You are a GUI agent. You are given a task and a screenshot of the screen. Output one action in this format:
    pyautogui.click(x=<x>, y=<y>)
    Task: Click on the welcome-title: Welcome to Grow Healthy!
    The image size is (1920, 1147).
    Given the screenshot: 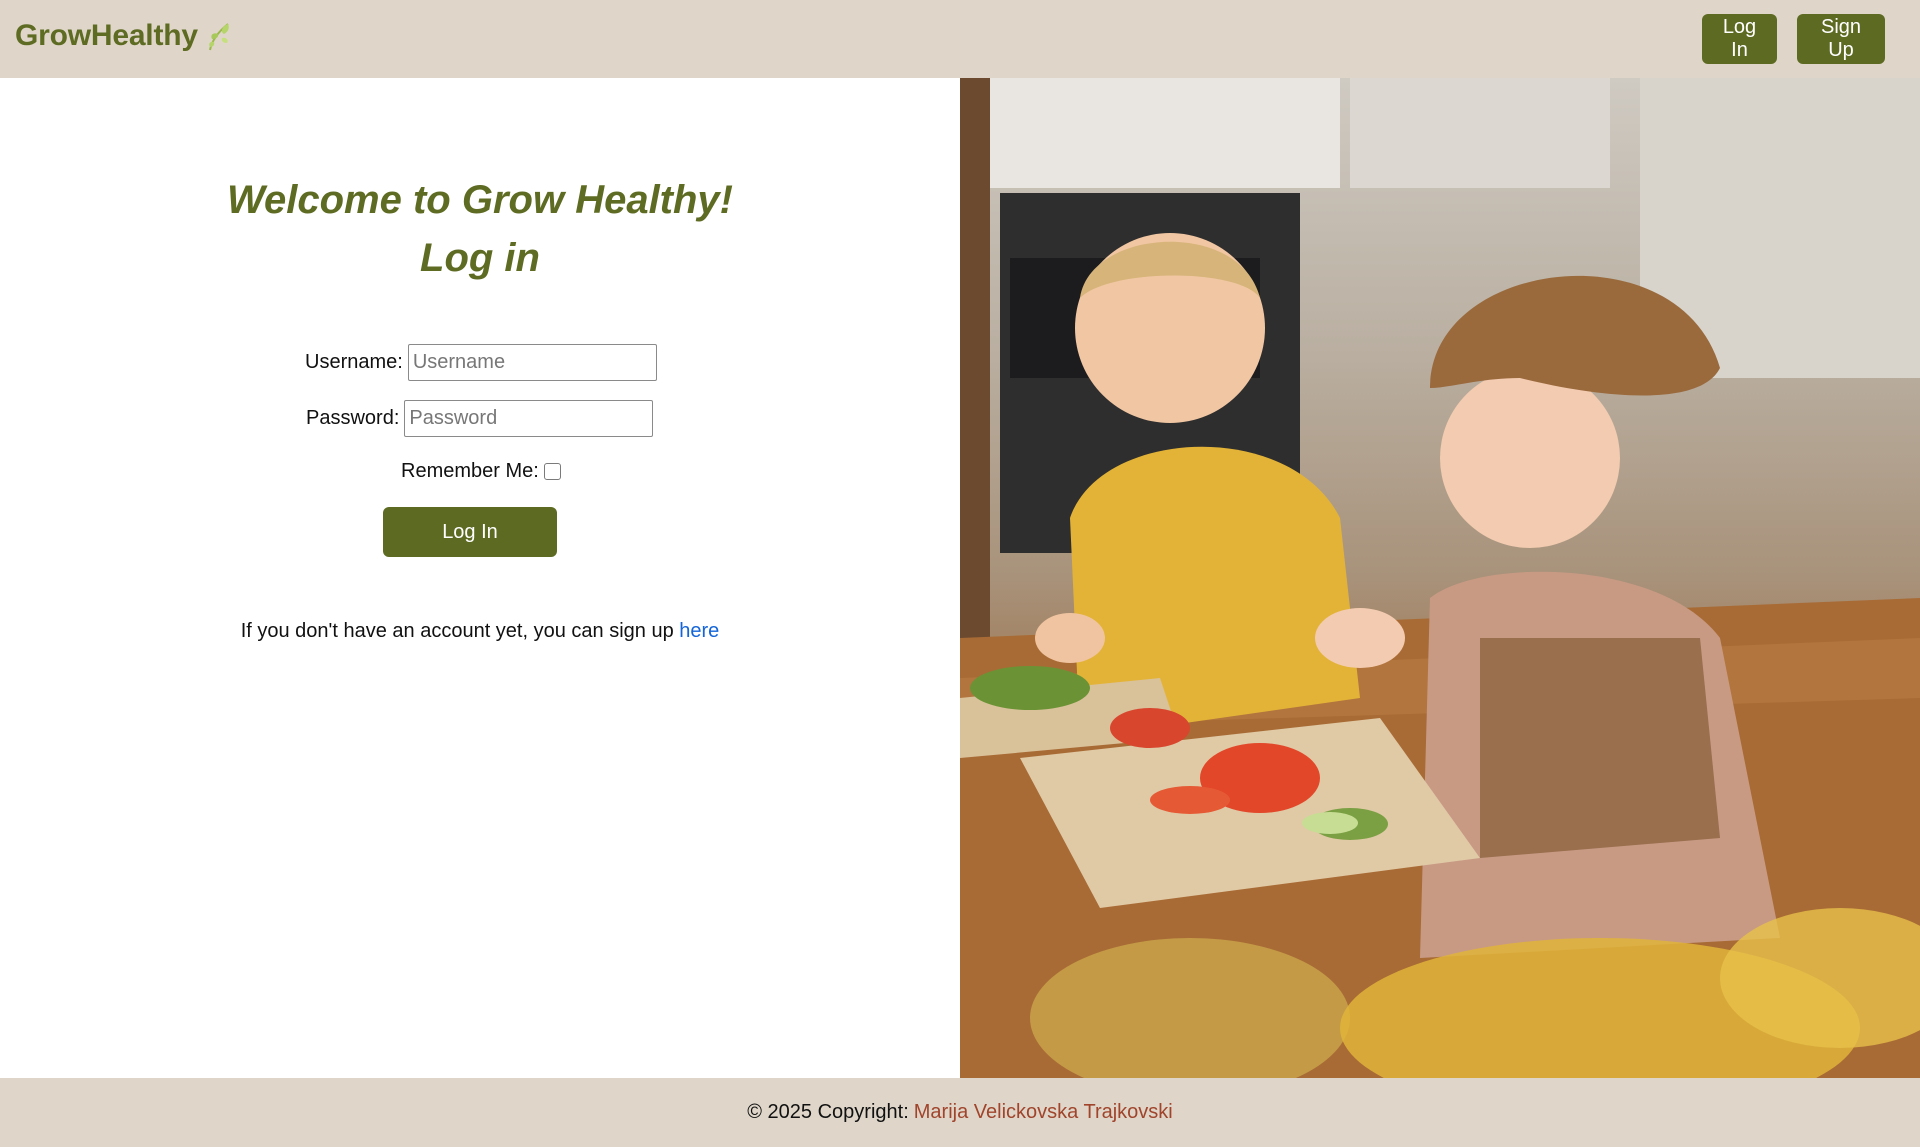 What is the action you would take?
    pyautogui.click(x=479, y=200)
    